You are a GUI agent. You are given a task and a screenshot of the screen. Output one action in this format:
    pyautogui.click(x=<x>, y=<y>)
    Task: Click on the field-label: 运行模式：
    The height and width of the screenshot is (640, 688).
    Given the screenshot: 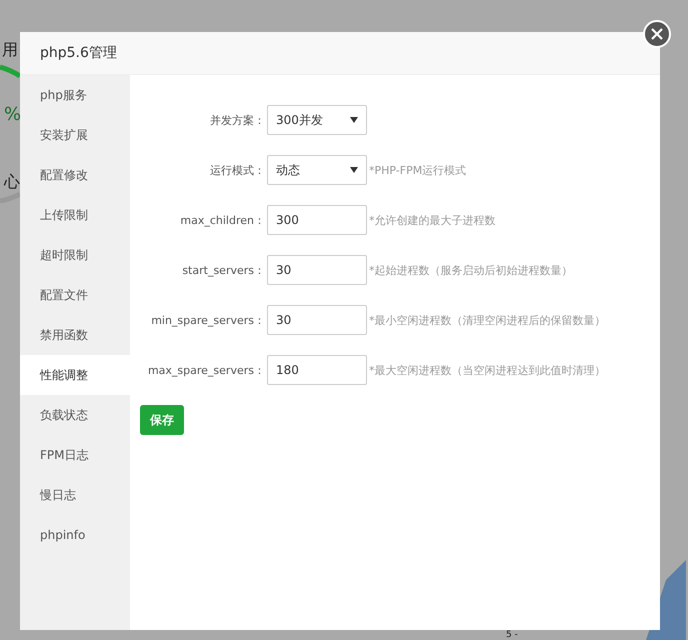 What is the action you would take?
    pyautogui.click(x=237, y=170)
    